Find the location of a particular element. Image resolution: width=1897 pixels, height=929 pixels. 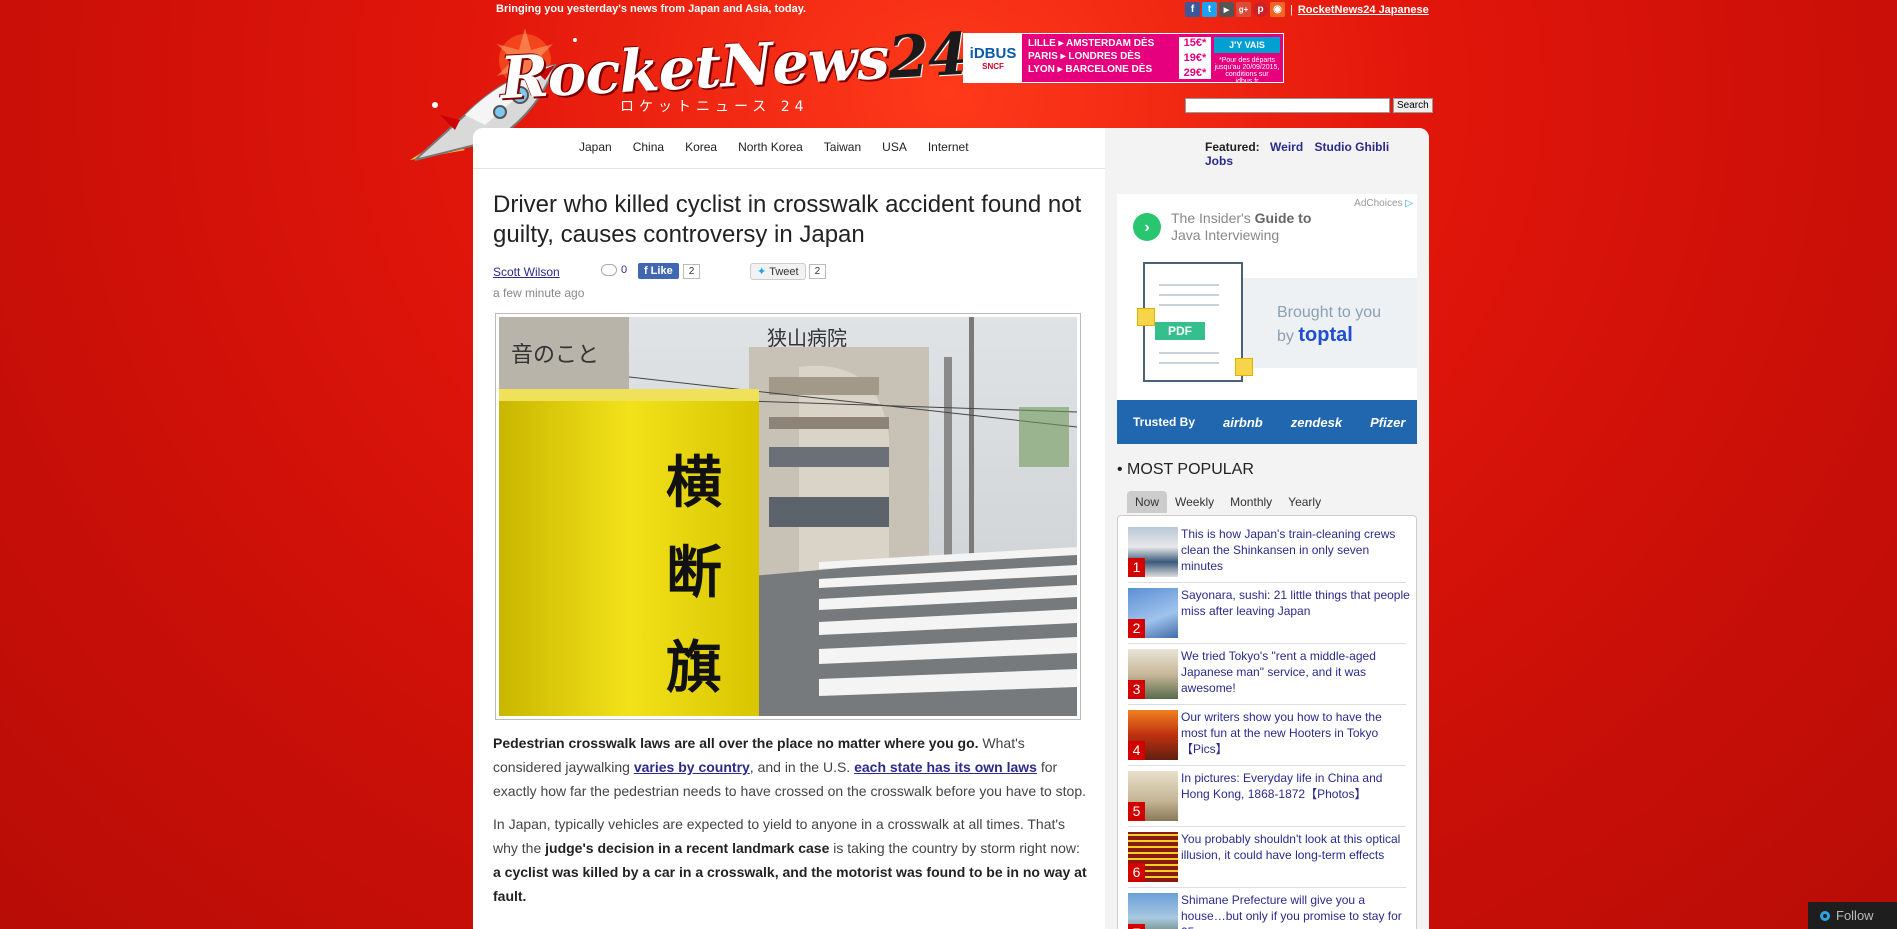

nav-korea: Korea is located at coordinates (701, 147).